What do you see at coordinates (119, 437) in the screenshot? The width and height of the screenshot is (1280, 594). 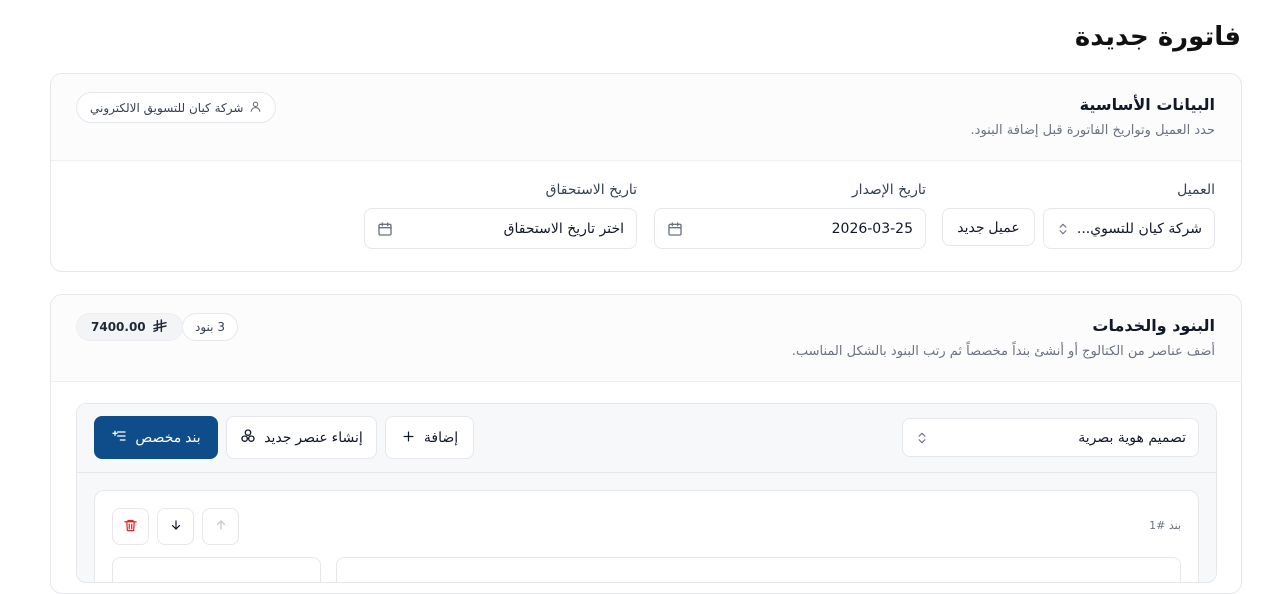 I see `list-plus-icon` at bounding box center [119, 437].